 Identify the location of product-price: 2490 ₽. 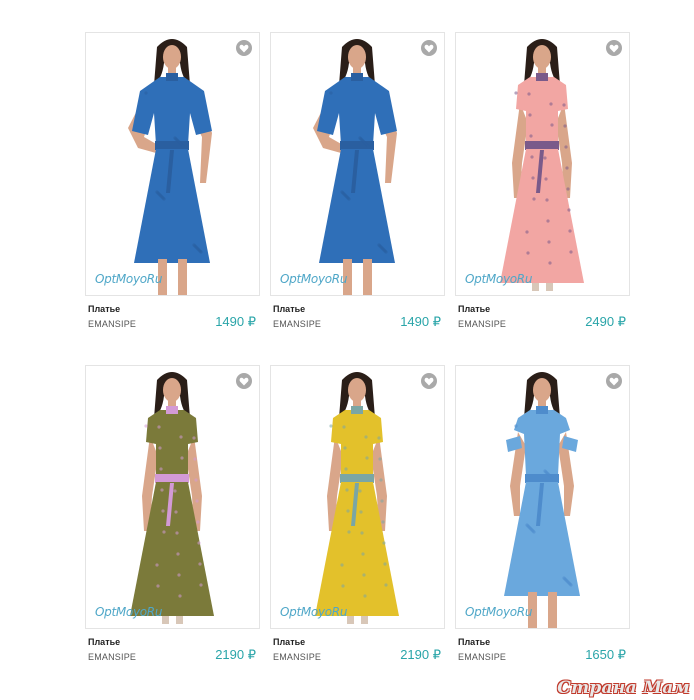
(605, 321).